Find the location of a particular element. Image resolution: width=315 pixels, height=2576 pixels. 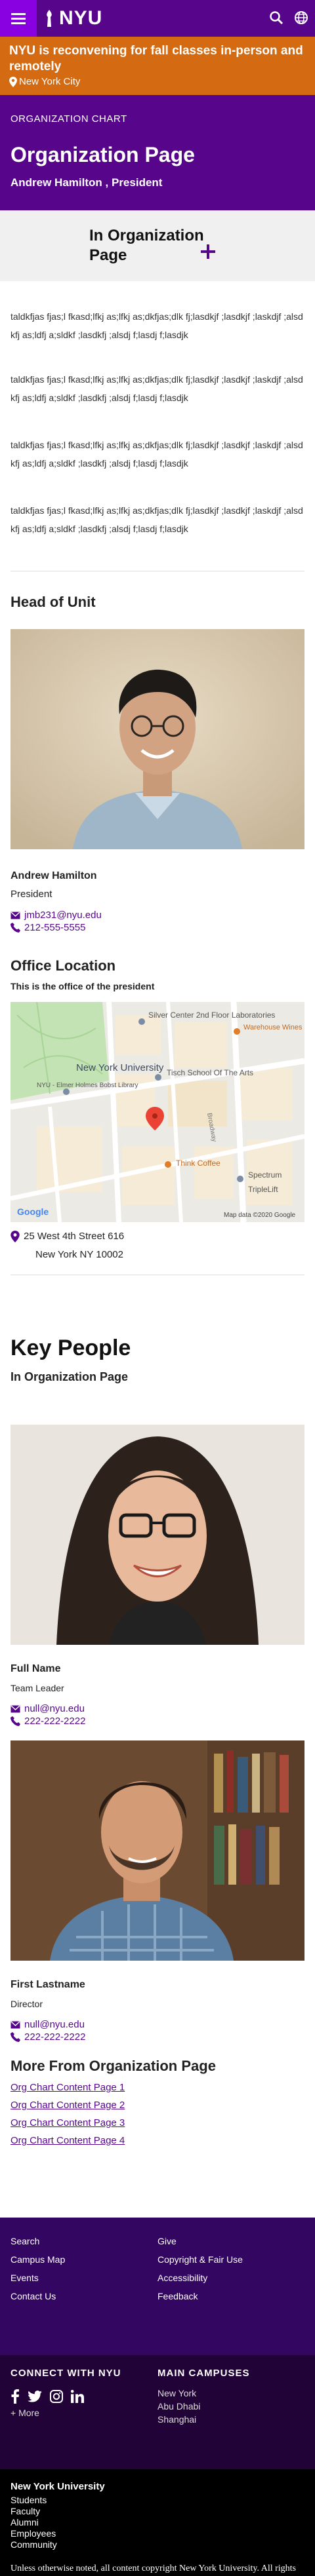

address-line-1: 25 West 4th Street 616 is located at coordinates (74, 1236).